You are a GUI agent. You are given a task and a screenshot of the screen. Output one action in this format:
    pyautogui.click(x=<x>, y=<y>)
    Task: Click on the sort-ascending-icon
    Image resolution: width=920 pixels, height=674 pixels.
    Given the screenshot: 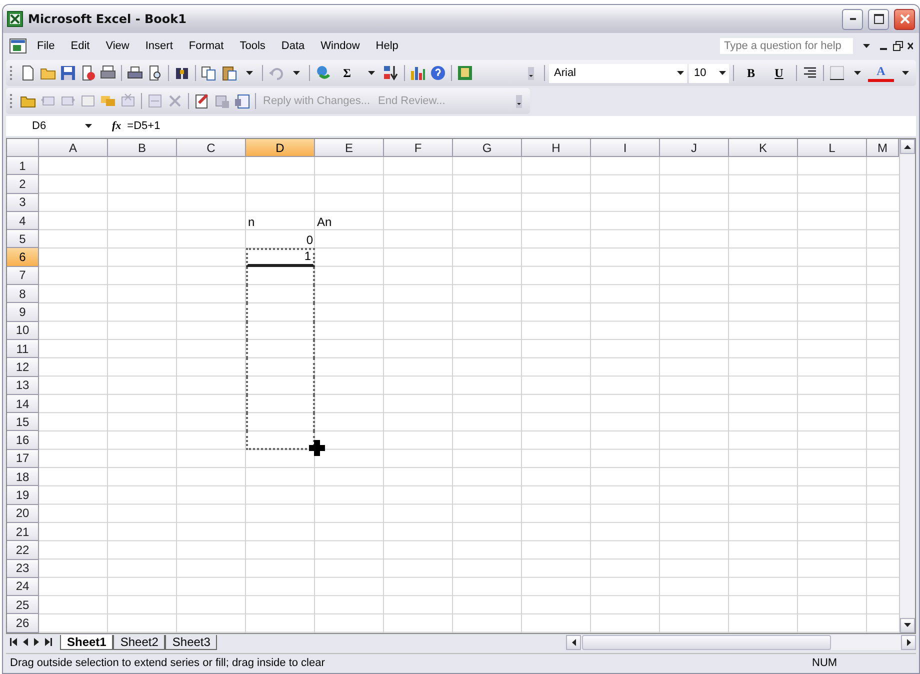 What is the action you would take?
    pyautogui.click(x=391, y=73)
    